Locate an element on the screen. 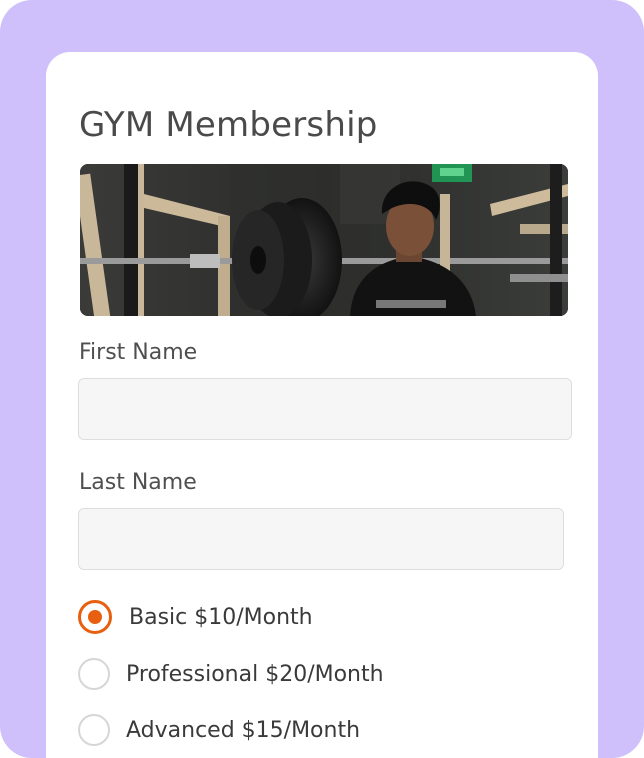 The image size is (644, 758). plan-option-advanced: Advanced $15/Month is located at coordinates (219, 730).